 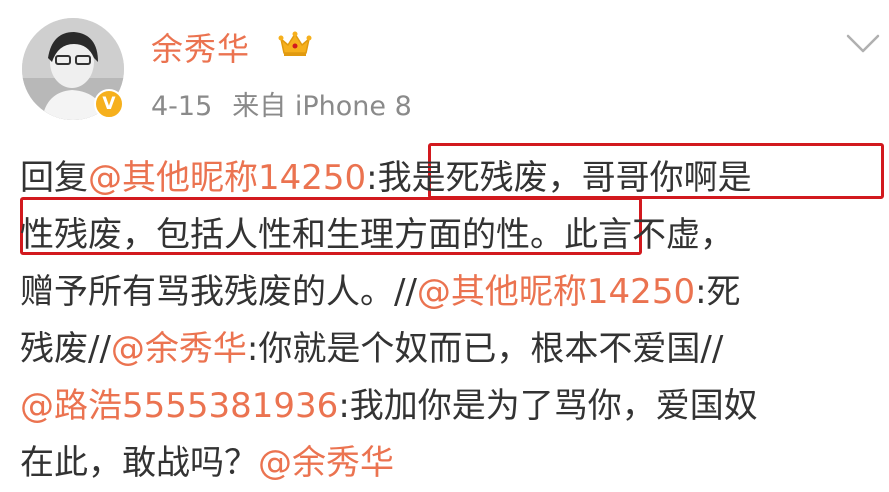 I want to click on chevron-down-icon, so click(x=863, y=46).